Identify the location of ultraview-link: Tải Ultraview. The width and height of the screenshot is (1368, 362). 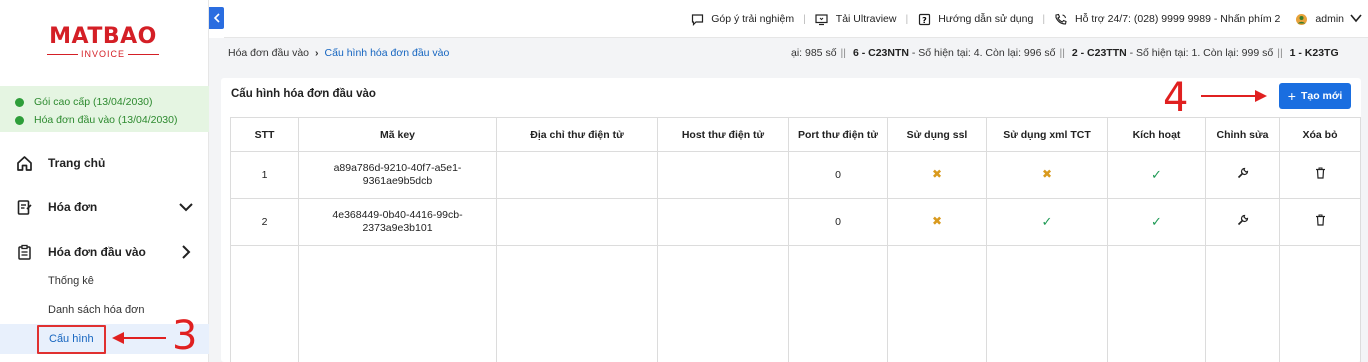
(855, 19).